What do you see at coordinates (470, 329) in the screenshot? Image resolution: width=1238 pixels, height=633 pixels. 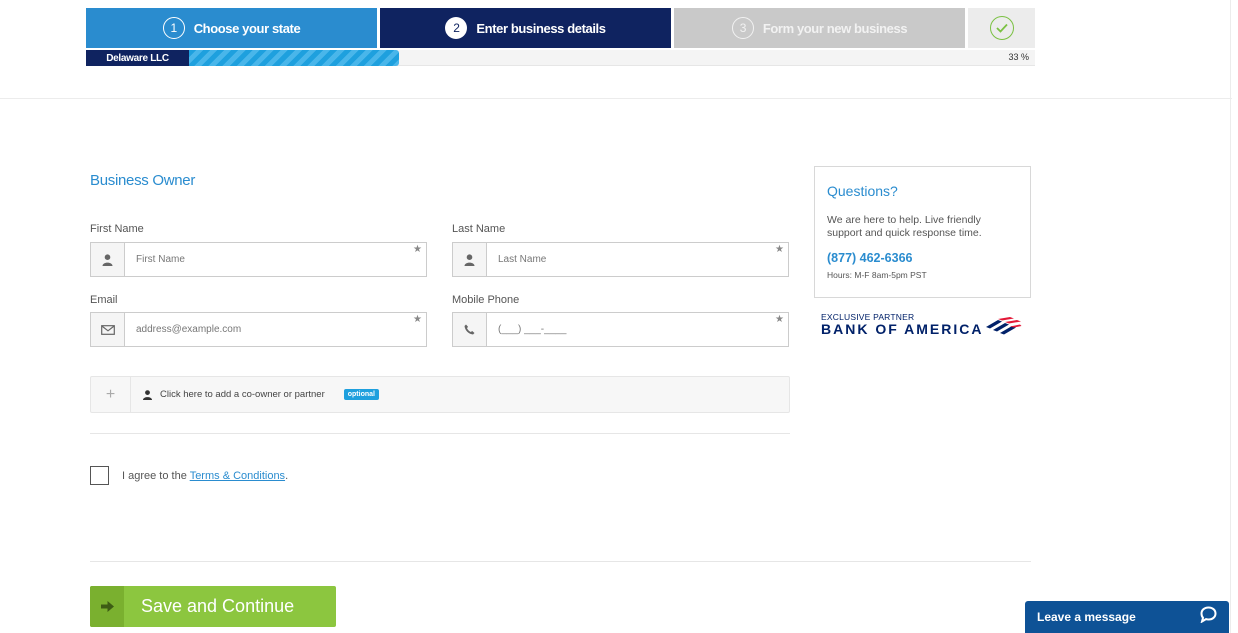 I see `phone-icon` at bounding box center [470, 329].